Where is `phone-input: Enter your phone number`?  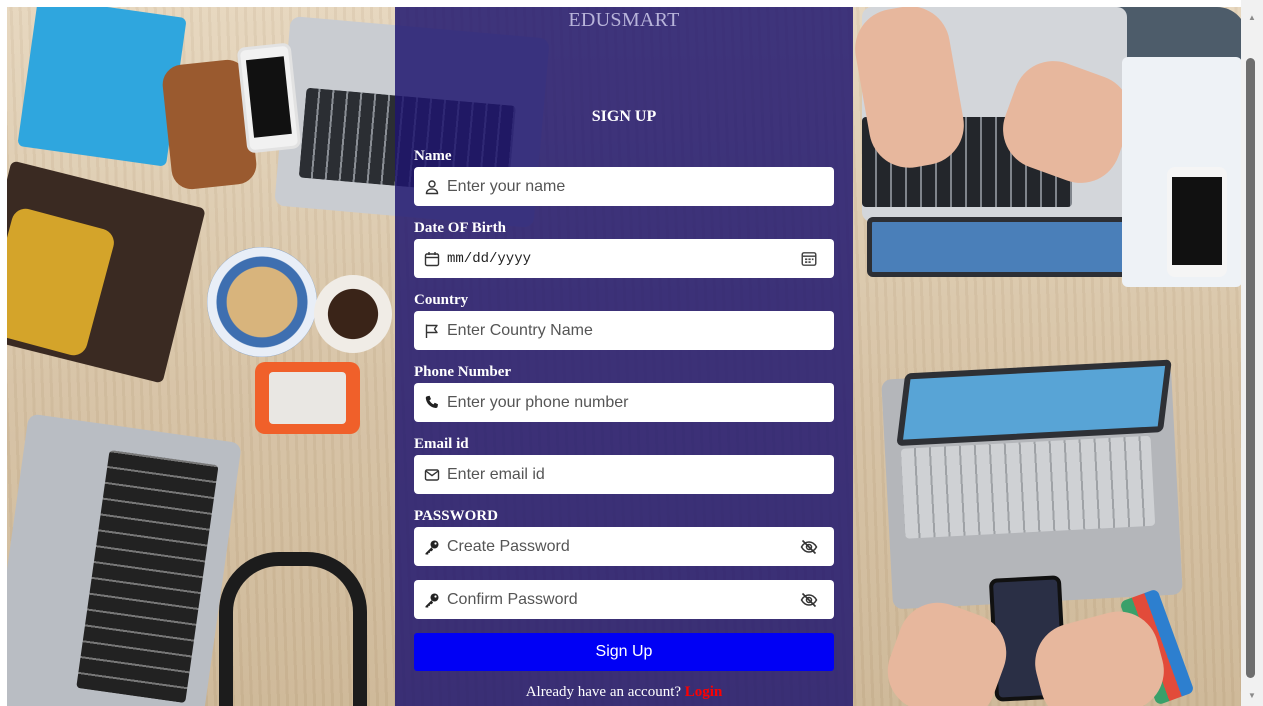
phone-input: Enter your phone number is located at coordinates (640, 403).